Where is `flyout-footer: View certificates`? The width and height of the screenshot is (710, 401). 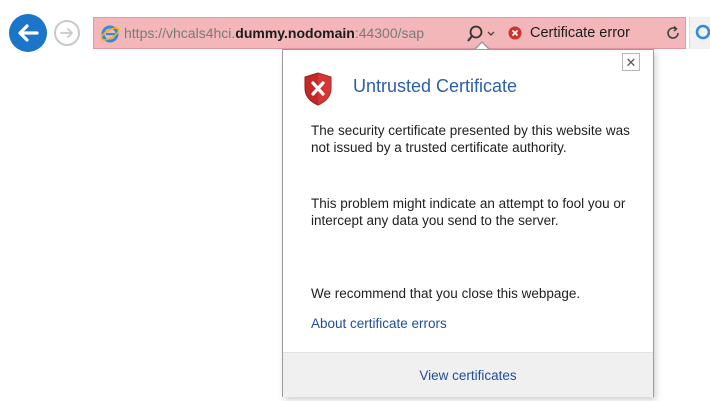 flyout-footer: View certificates is located at coordinates (468, 374).